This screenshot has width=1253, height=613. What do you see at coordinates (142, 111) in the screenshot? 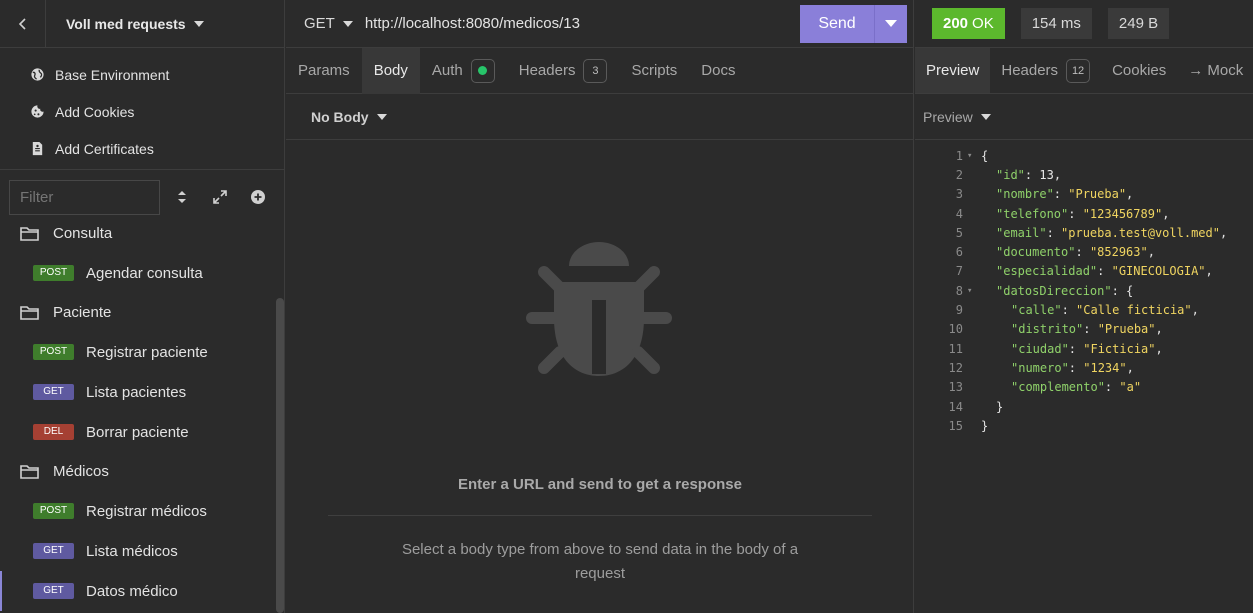
I see `menu-item-add-cookies: Add Cookies` at bounding box center [142, 111].